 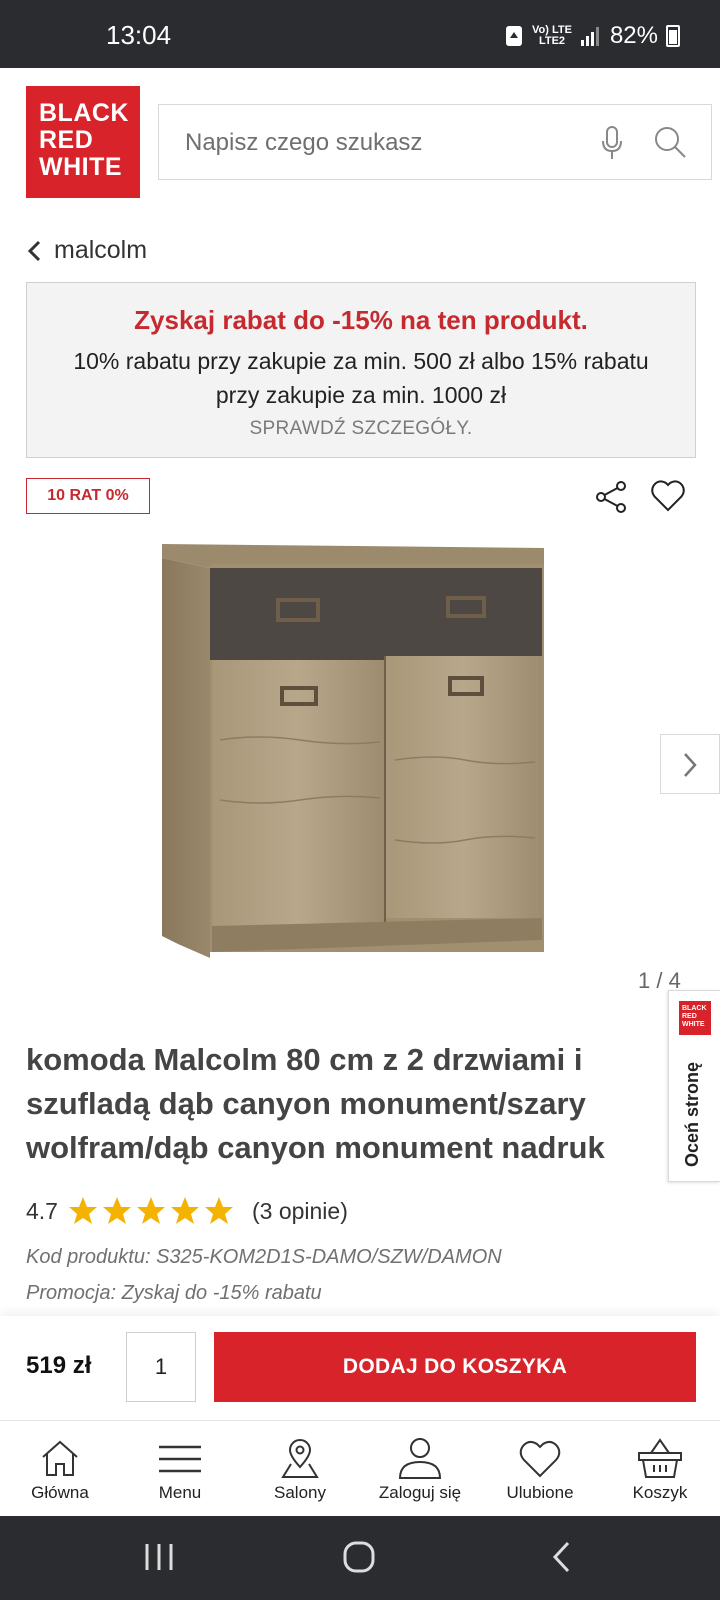 I want to click on purchase-bar: 519 zł 1 DODAJ DO KOSZYKA, so click(x=360, y=1368).